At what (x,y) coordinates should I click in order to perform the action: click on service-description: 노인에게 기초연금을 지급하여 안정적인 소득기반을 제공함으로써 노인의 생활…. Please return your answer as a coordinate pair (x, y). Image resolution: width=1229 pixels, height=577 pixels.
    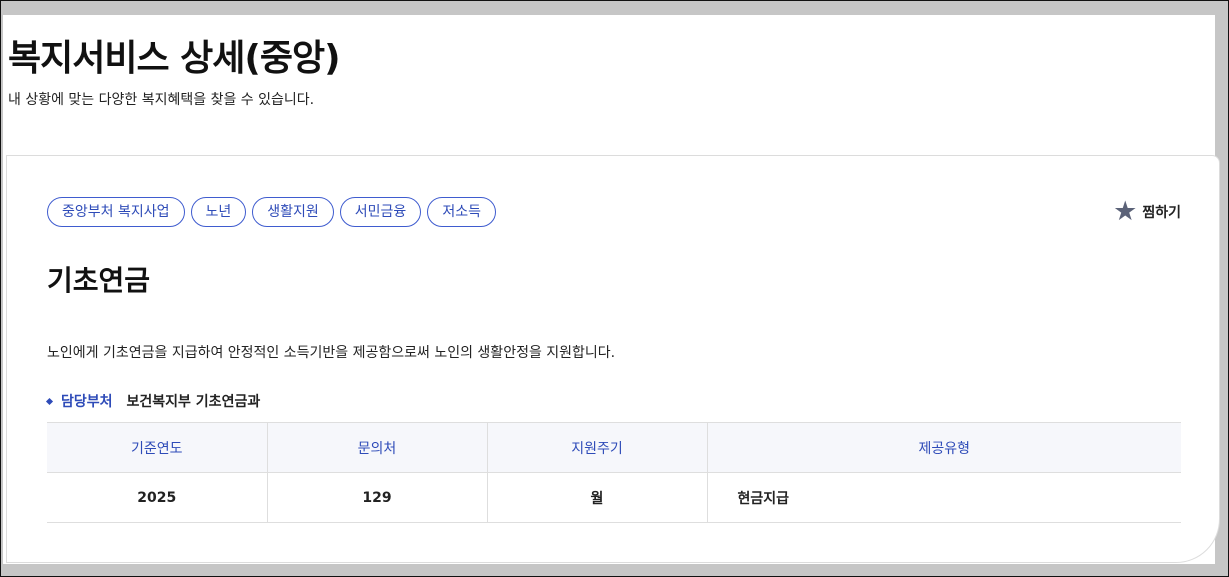
    Looking at the image, I should click on (331, 353).